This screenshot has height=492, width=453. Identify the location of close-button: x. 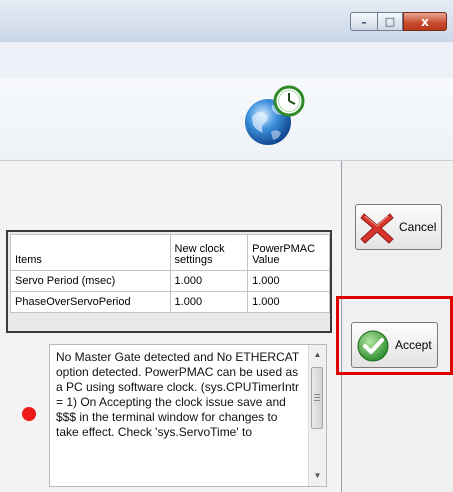
(425, 21).